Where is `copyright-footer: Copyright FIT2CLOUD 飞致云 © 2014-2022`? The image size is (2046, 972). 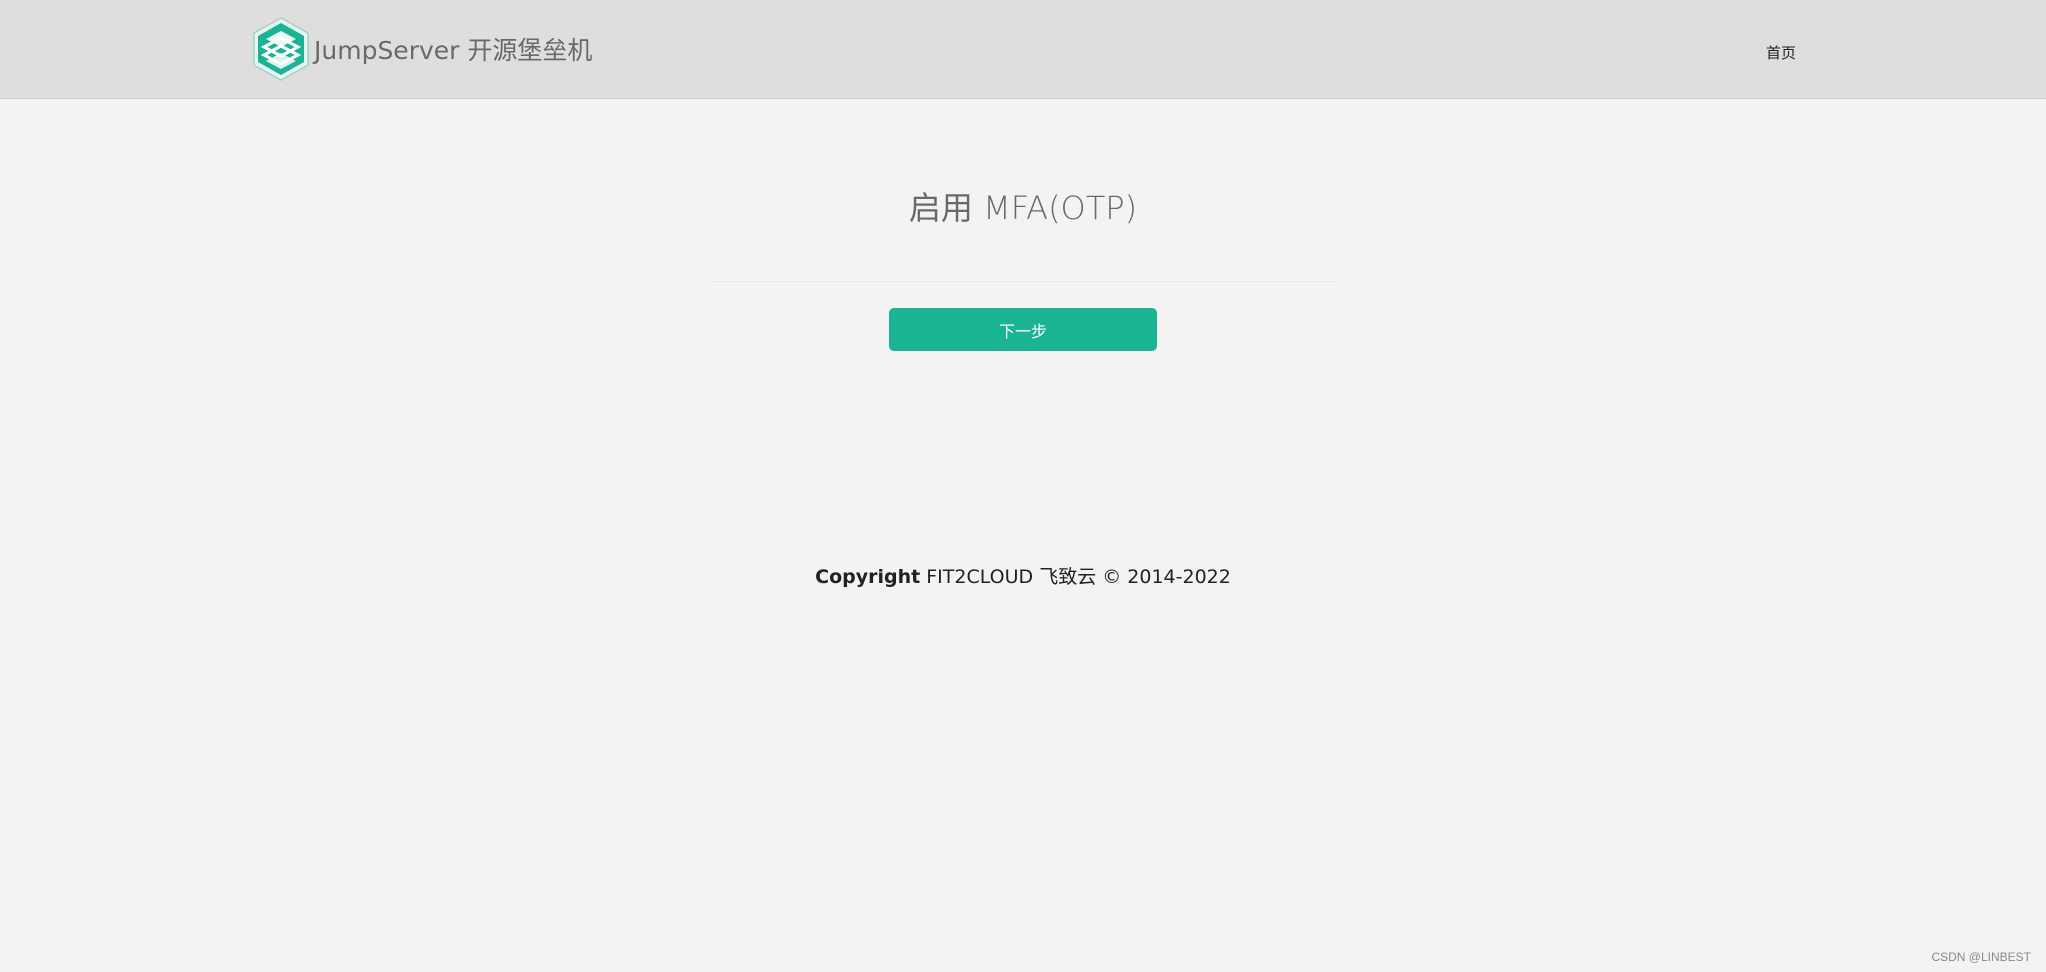 copyright-footer: Copyright FIT2CLOUD 飞致云 © 2014-2022 is located at coordinates (1023, 575).